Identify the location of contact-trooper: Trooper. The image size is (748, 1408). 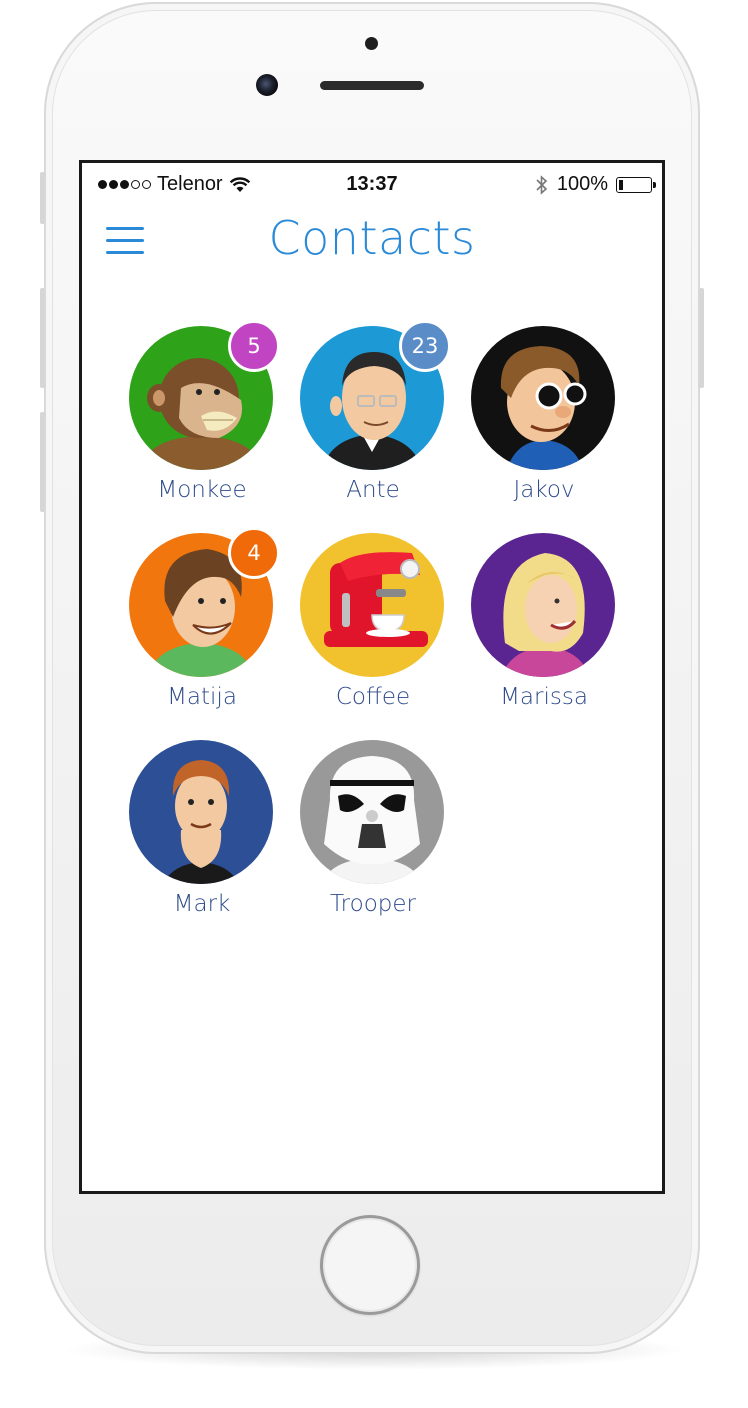
(379, 835).